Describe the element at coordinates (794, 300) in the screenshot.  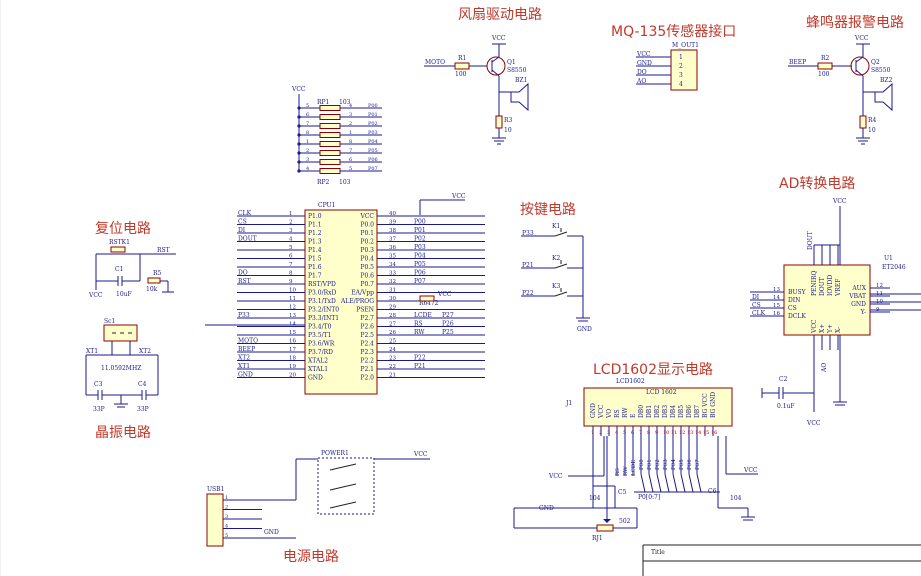
I see `ad-pin-name: DIN` at that location.